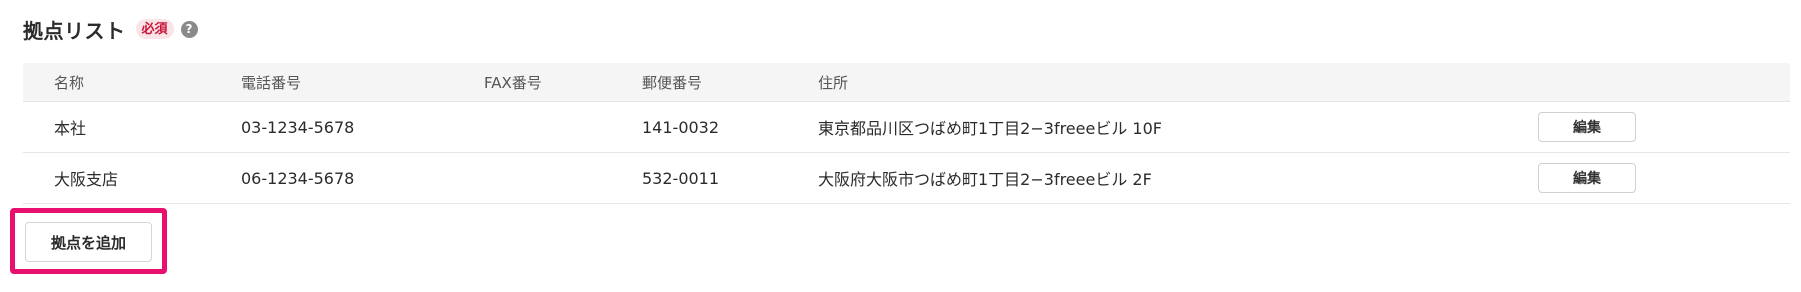 Image resolution: width=1801 pixels, height=292 pixels. I want to click on add-location-button: 拠点を追加, so click(88, 242).